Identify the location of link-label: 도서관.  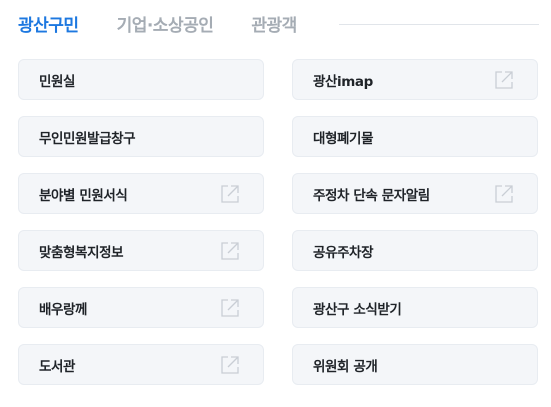
(57, 366).